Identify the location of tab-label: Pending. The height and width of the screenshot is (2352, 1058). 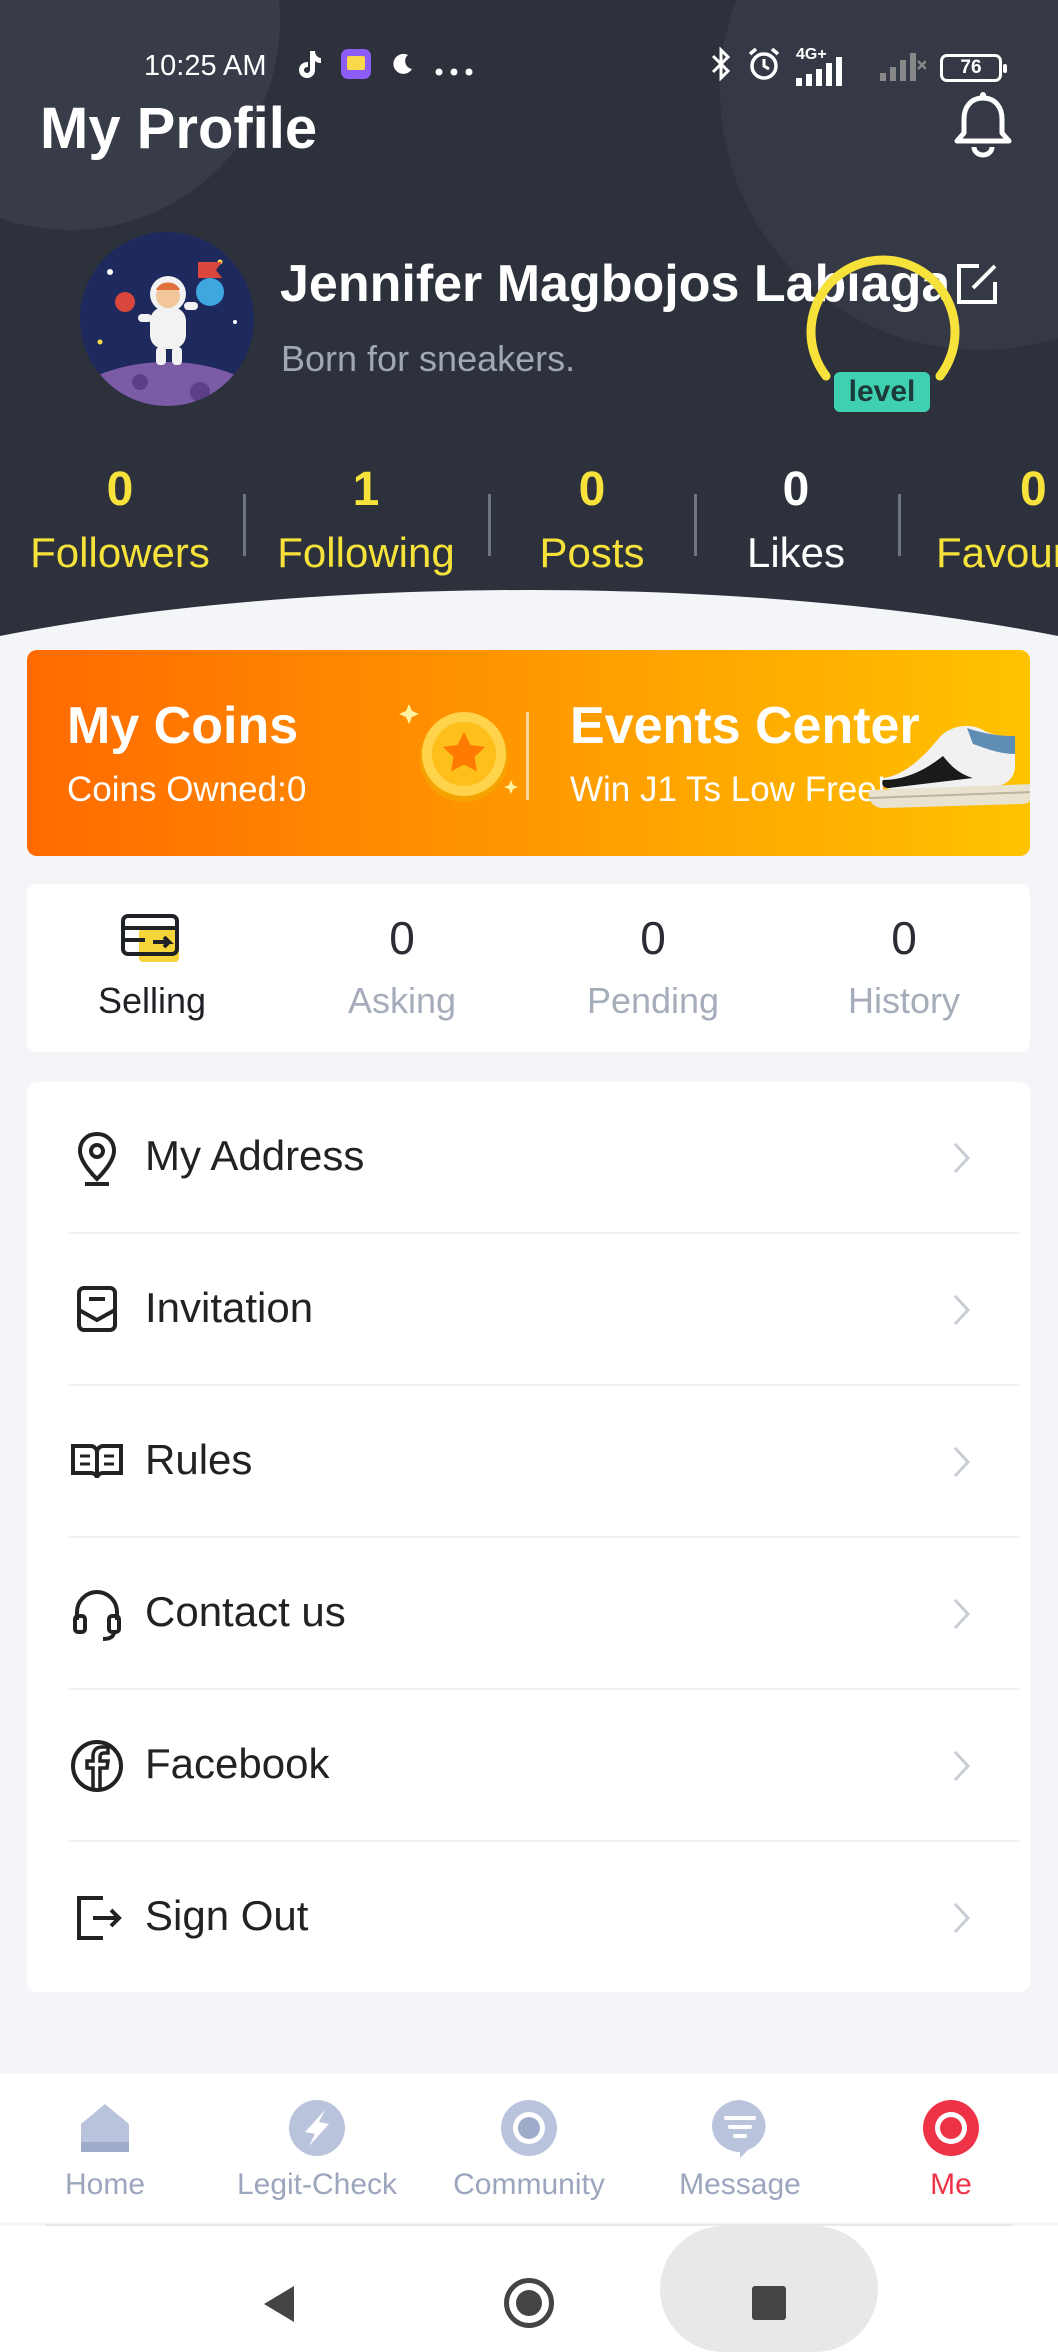
(653, 1000).